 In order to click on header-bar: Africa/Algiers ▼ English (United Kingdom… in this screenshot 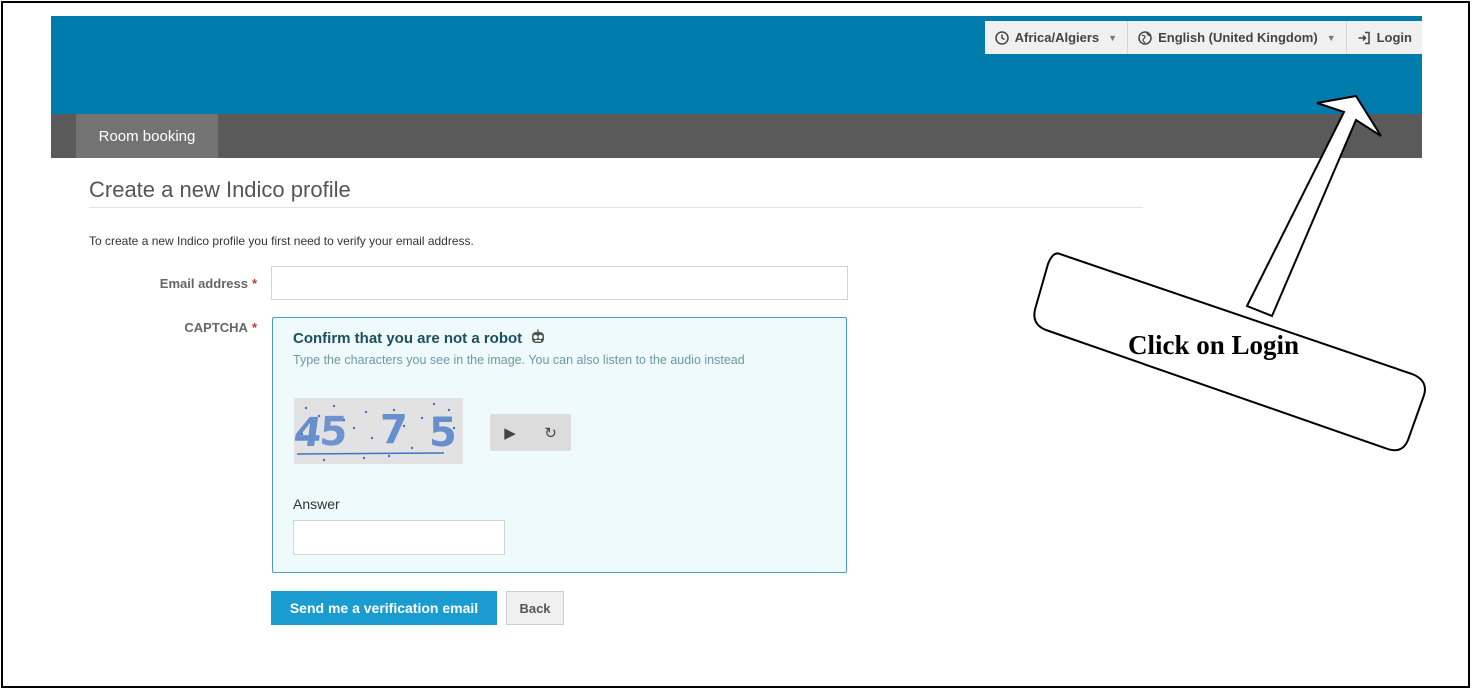, I will do `click(736, 65)`.